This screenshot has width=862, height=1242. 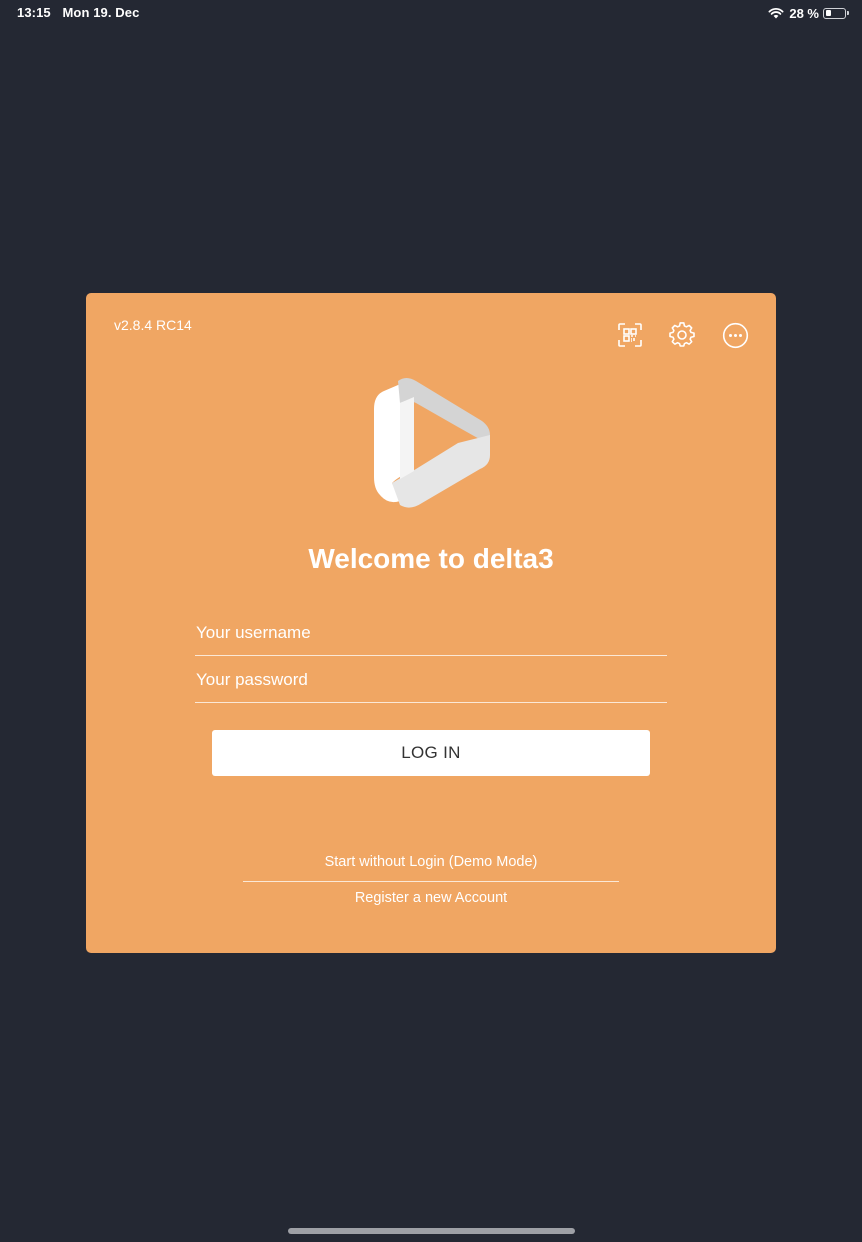 I want to click on qr-code-scan-icon, so click(x=630, y=335).